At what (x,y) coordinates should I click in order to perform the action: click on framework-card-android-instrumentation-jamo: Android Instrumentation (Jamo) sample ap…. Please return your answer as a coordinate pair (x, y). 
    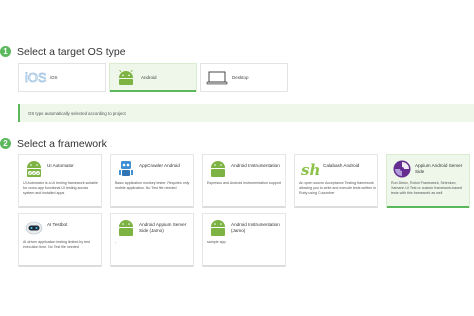
    Looking at the image, I should click on (244, 240).